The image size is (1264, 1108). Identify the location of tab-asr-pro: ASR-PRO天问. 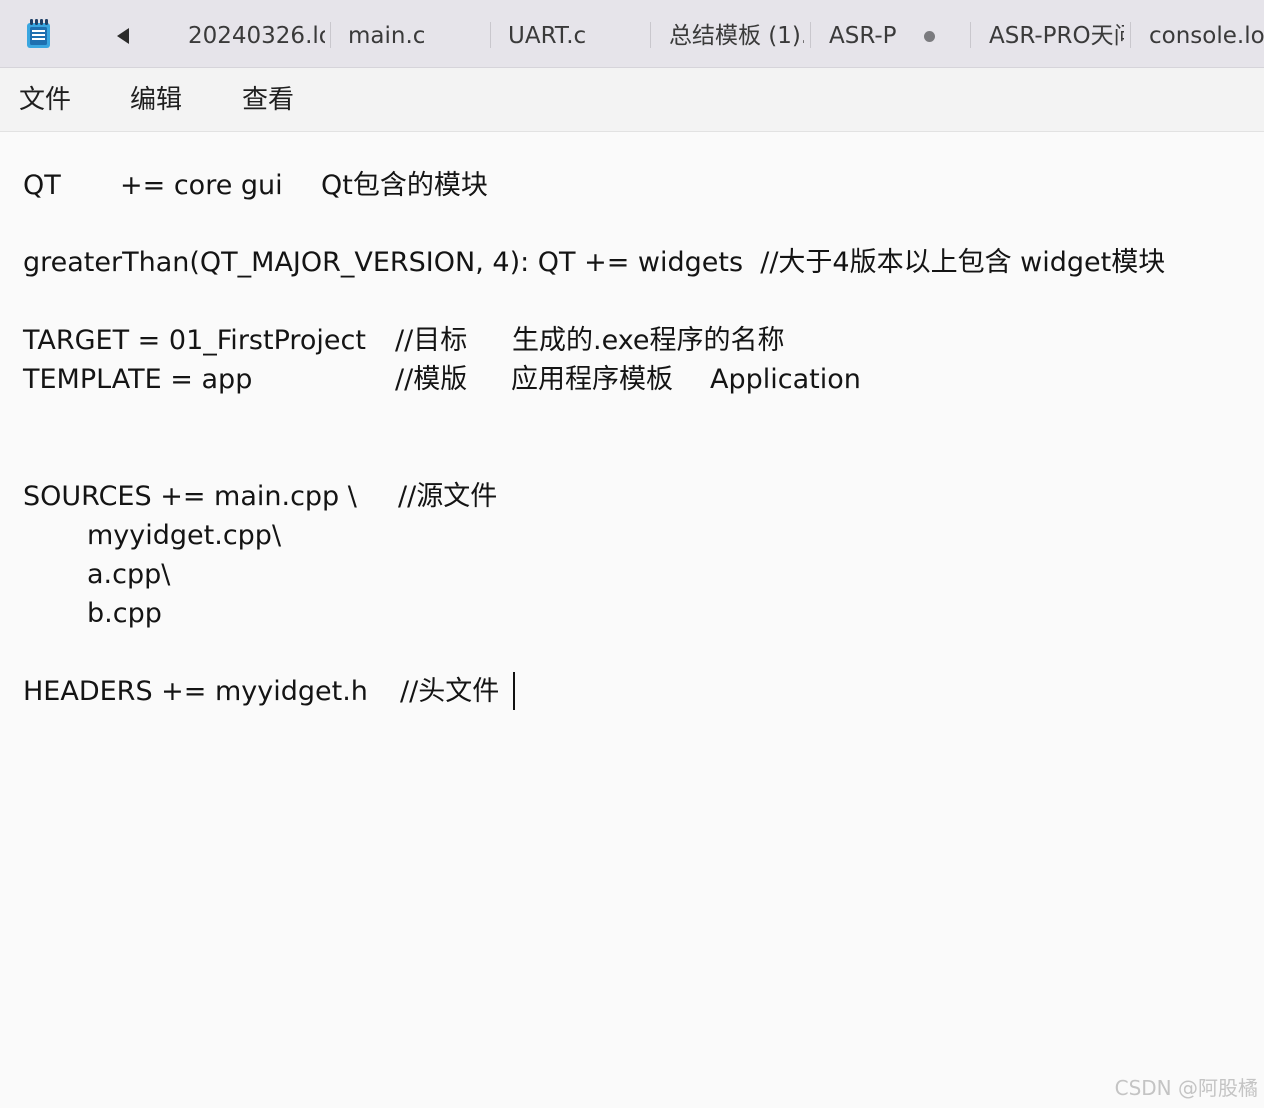
(1048, 35).